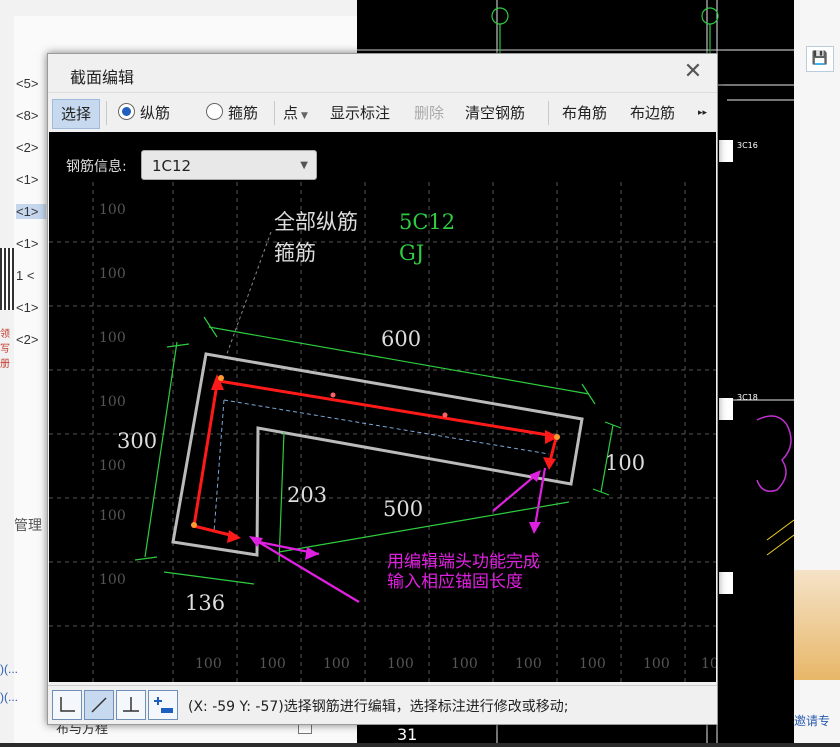  Describe the element at coordinates (295, 253) in the screenshot. I see `legend-stirrup-name: 箍筋` at that location.